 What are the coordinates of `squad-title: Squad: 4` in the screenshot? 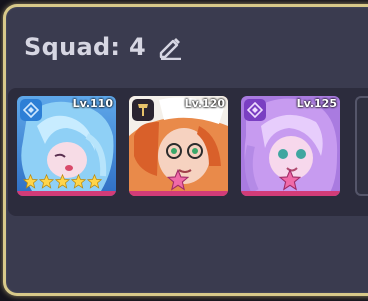 It's located at (85, 47).